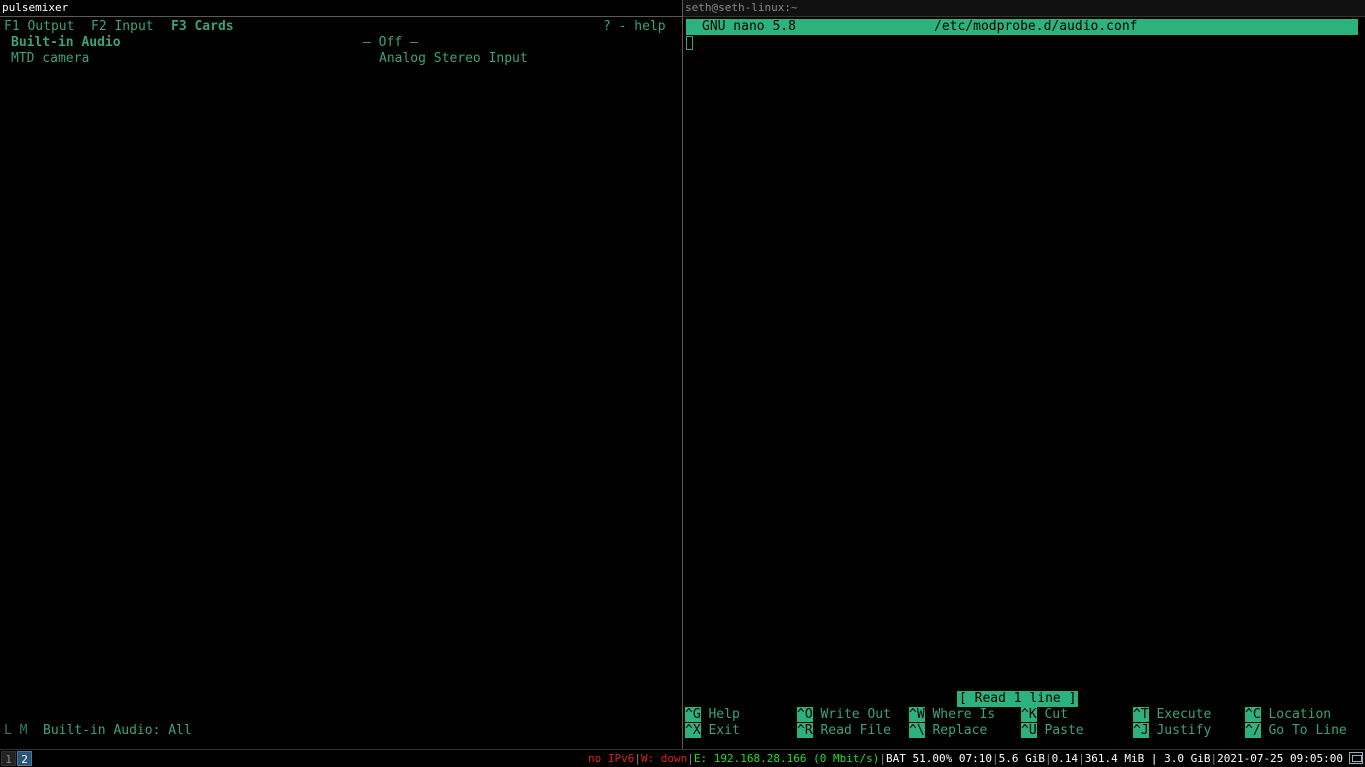  I want to click on shortcut-justify: ^J Justify, so click(1172, 731).